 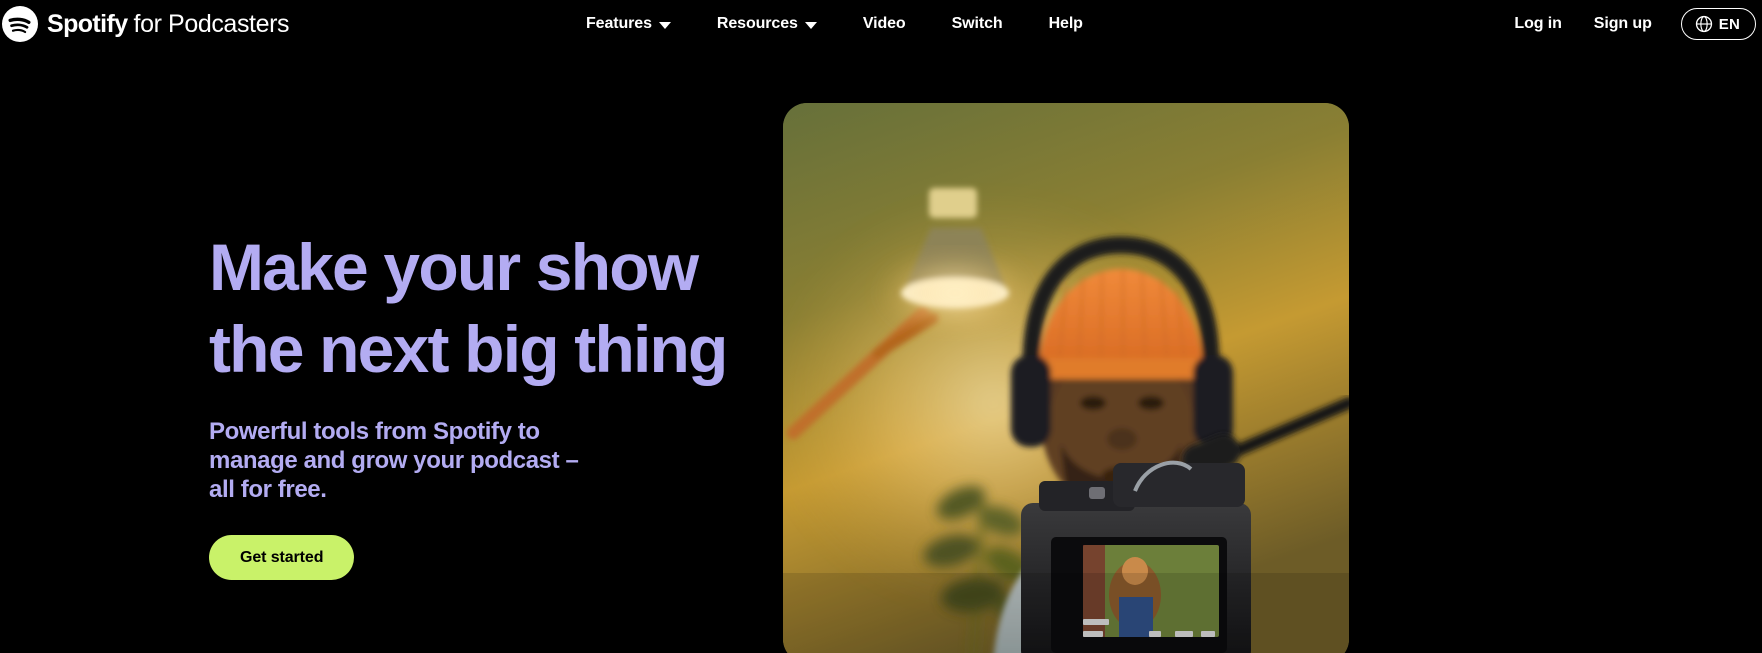 I want to click on header-actions: Log in Sign up EN, so click(x=1627, y=24).